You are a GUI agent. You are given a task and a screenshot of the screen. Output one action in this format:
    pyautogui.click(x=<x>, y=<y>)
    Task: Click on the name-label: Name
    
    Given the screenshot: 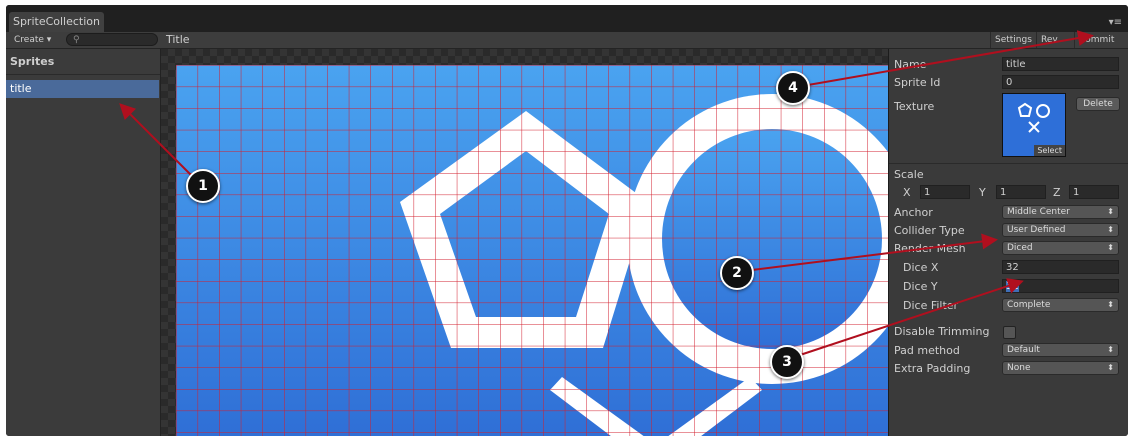 What is the action you would take?
    pyautogui.click(x=910, y=64)
    